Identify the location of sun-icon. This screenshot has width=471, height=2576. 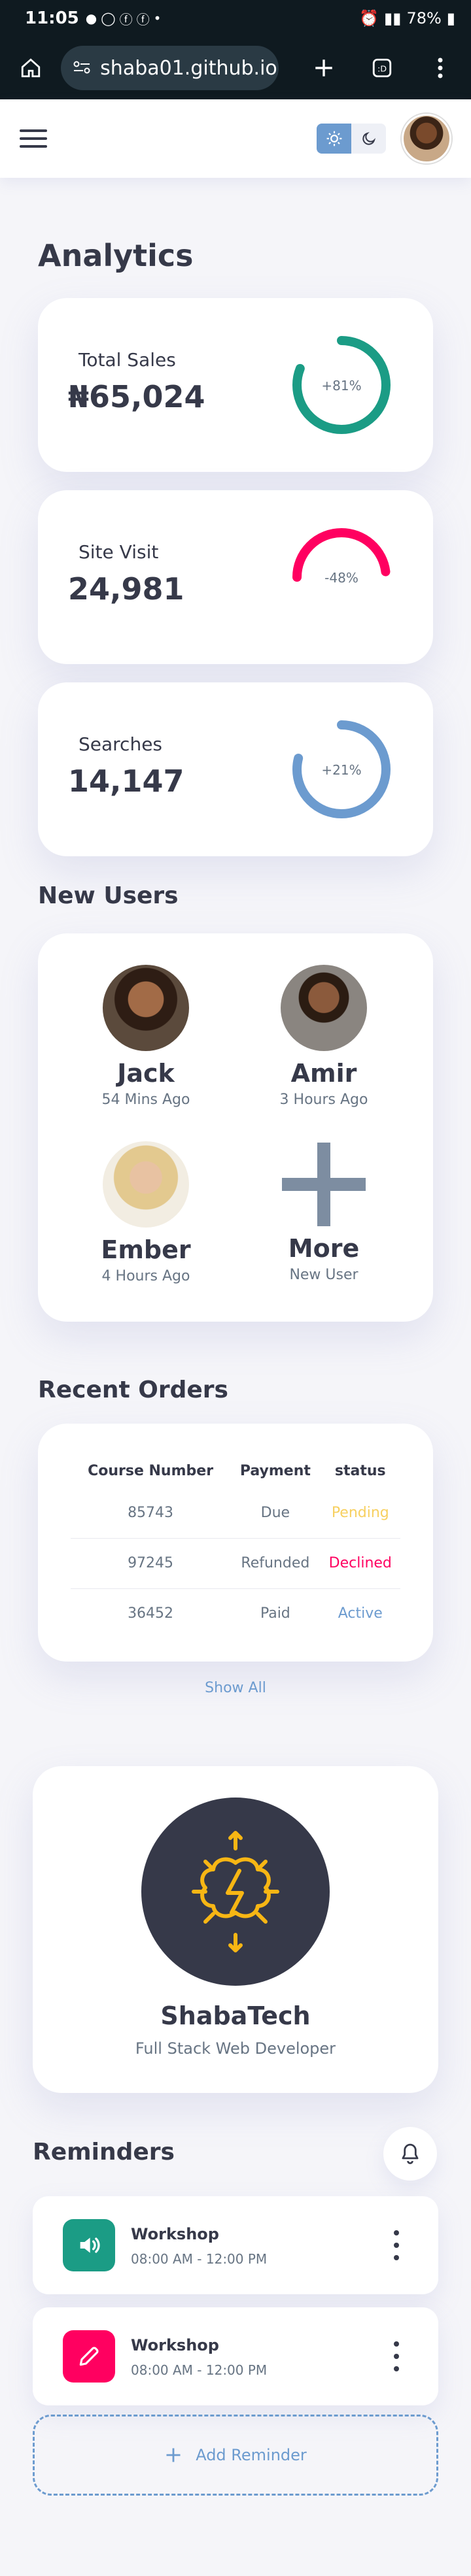
(334, 139).